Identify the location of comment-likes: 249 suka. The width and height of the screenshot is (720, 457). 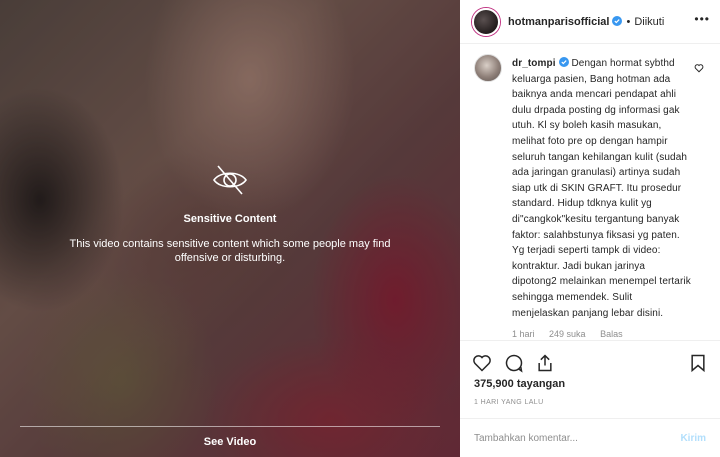
(567, 334).